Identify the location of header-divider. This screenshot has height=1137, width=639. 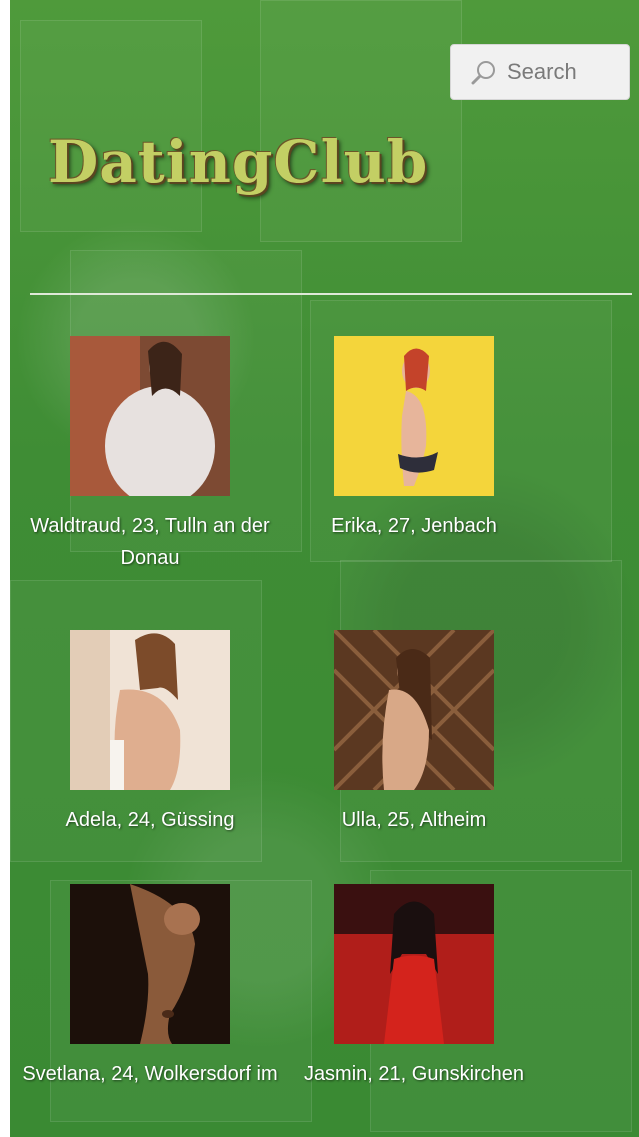
(331, 294).